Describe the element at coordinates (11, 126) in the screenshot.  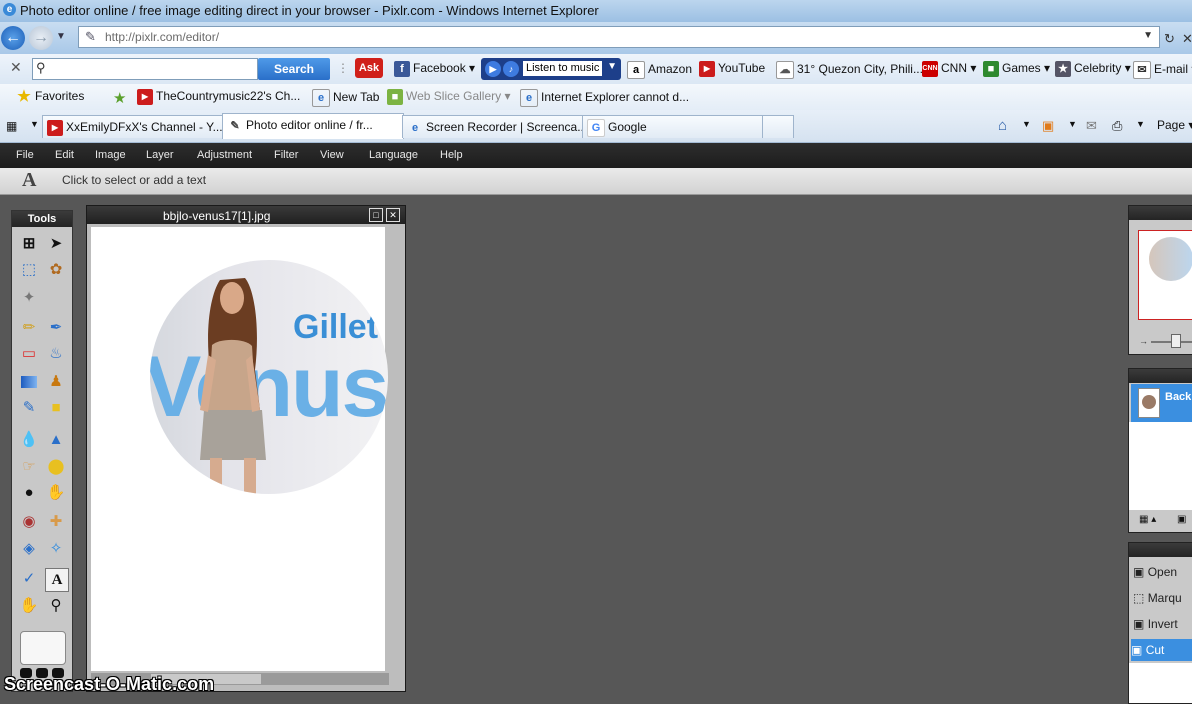
I see `quick-tabs-icon: ▦` at that location.